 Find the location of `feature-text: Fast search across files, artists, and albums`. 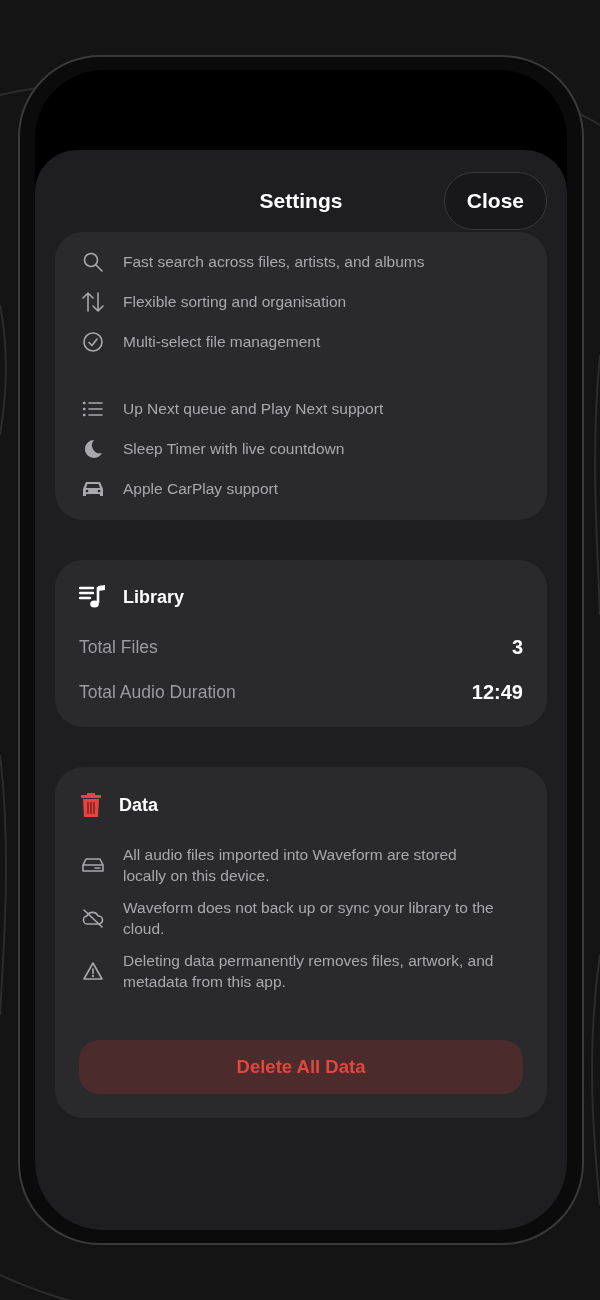

feature-text: Fast search across files, artists, and albums is located at coordinates (274, 262).